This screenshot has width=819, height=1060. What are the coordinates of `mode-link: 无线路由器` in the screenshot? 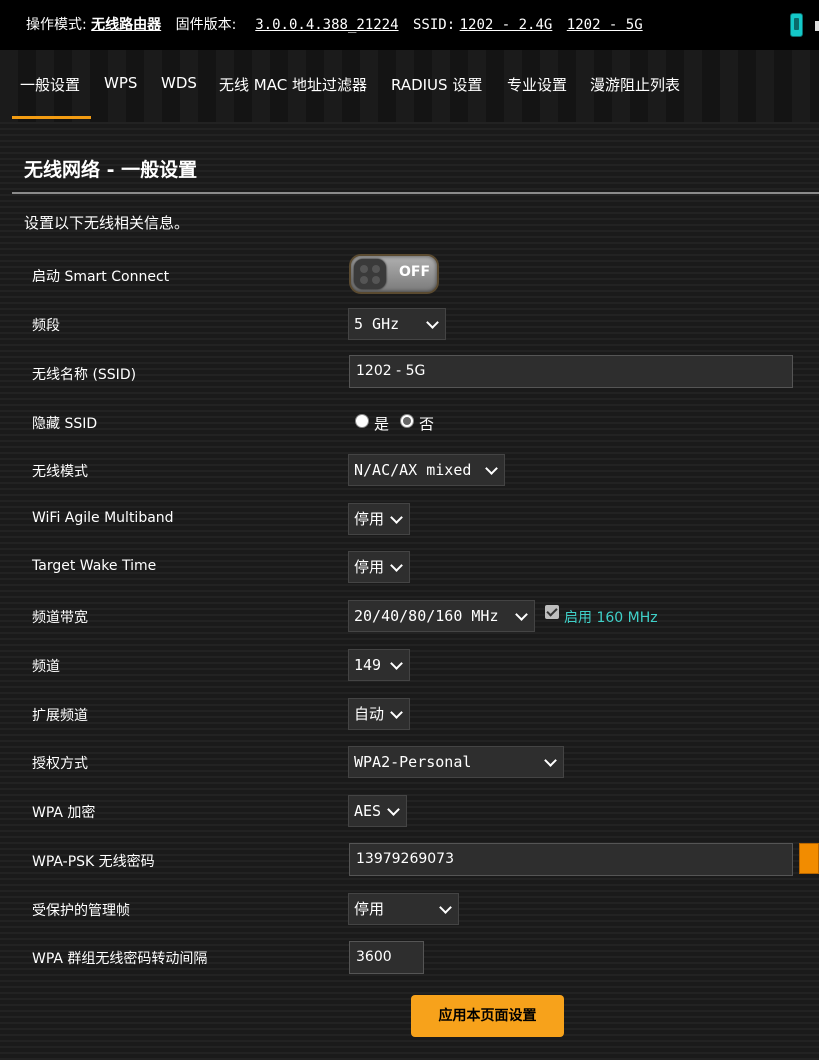 It's located at (126, 25).